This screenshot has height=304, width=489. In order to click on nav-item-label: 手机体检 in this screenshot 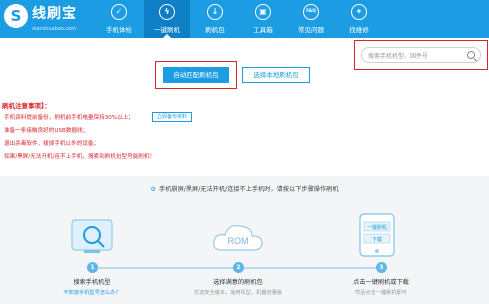, I will do `click(119, 30)`.